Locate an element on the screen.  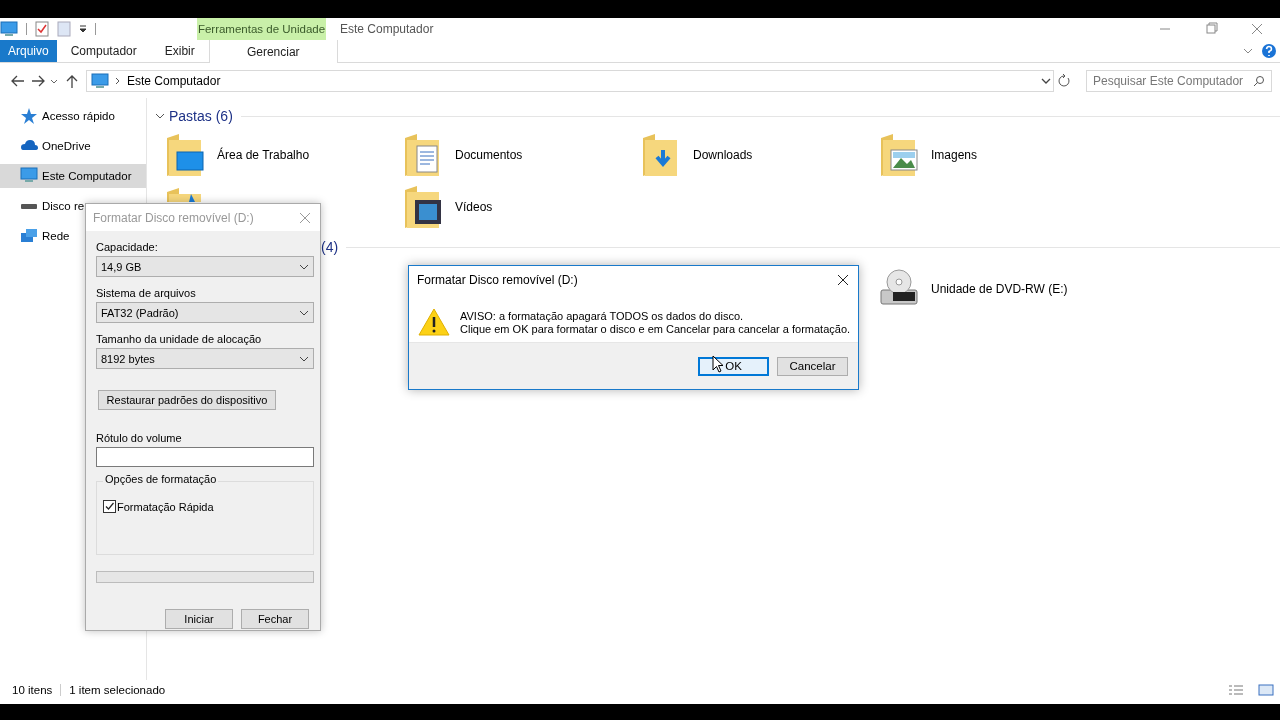
search-field: Pesquisar Este Computador is located at coordinates (1179, 81).